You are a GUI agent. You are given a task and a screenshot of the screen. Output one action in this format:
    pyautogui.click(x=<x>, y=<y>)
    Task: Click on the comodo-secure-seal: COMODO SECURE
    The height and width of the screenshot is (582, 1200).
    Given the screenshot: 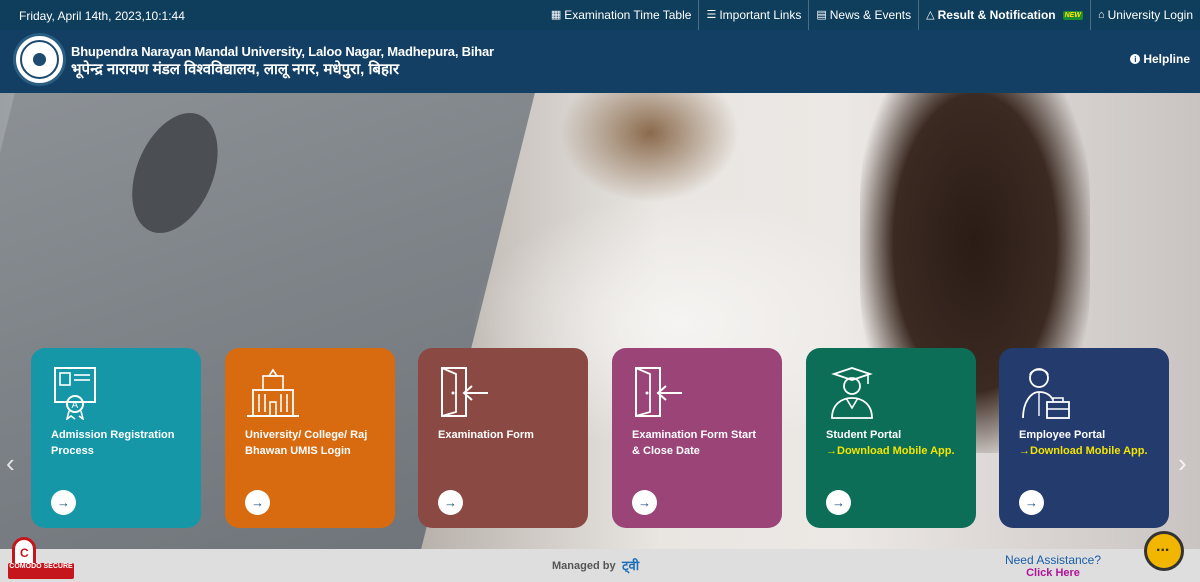 What is the action you would take?
    pyautogui.click(x=43, y=559)
    